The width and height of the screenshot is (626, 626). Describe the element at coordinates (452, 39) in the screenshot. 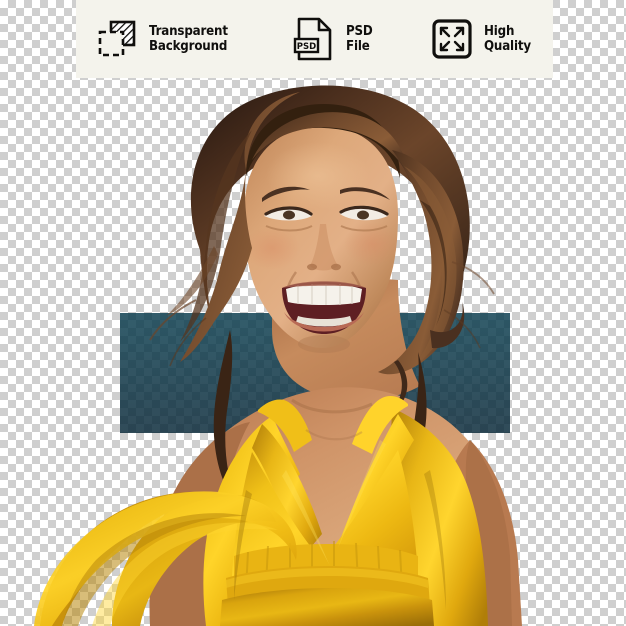

I see `high-quality-expand-icon` at that location.